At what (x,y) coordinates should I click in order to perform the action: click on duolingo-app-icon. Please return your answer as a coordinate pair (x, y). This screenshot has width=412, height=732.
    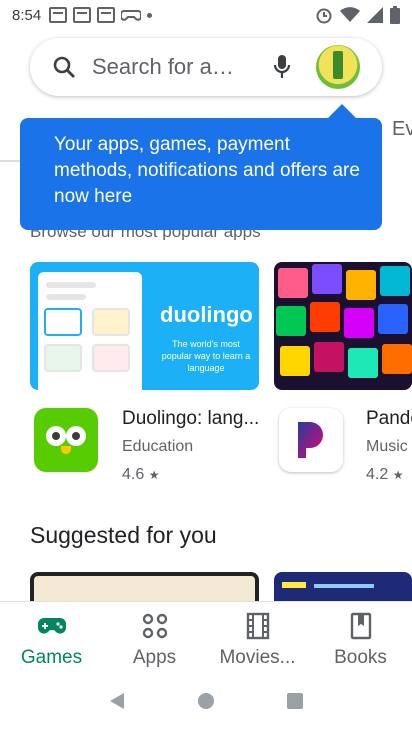
    Looking at the image, I should click on (66, 440).